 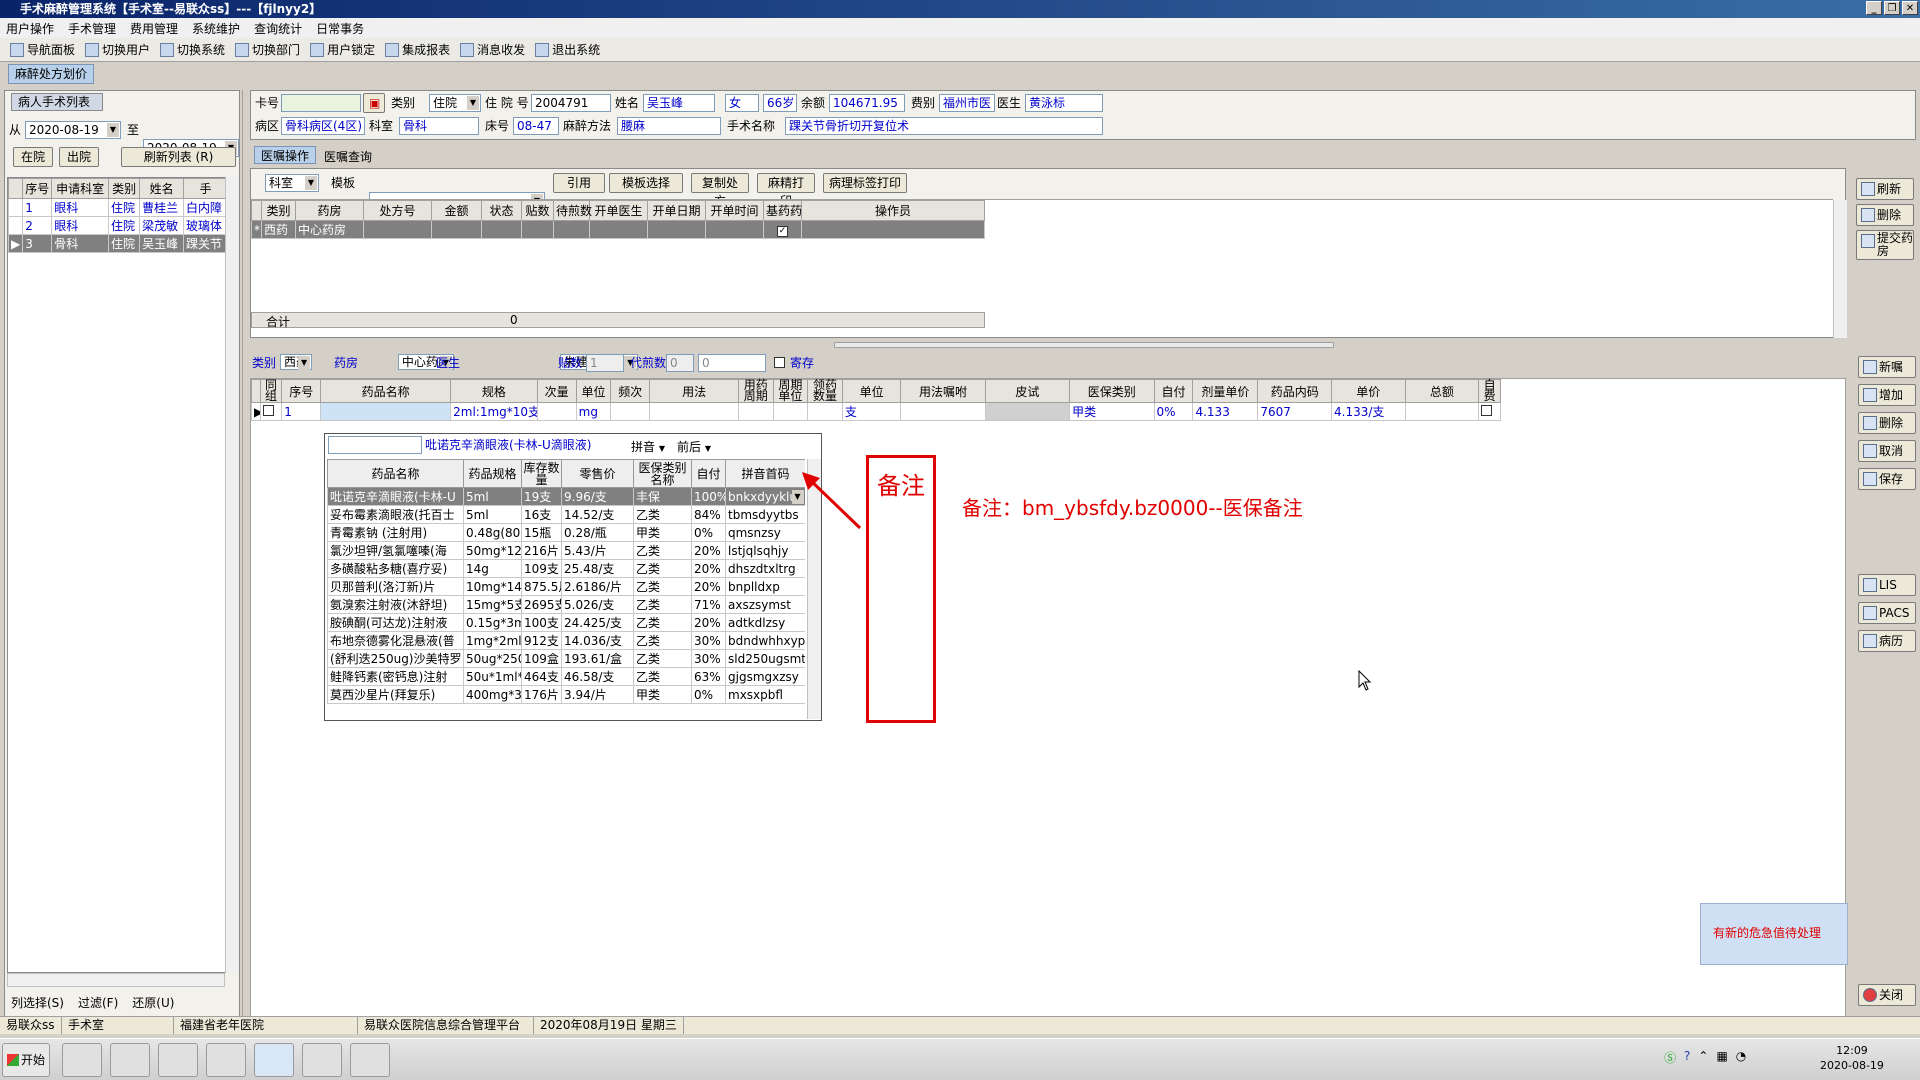 What do you see at coordinates (30, 28) in the screenshot?
I see `menu-user: 用户操作` at bounding box center [30, 28].